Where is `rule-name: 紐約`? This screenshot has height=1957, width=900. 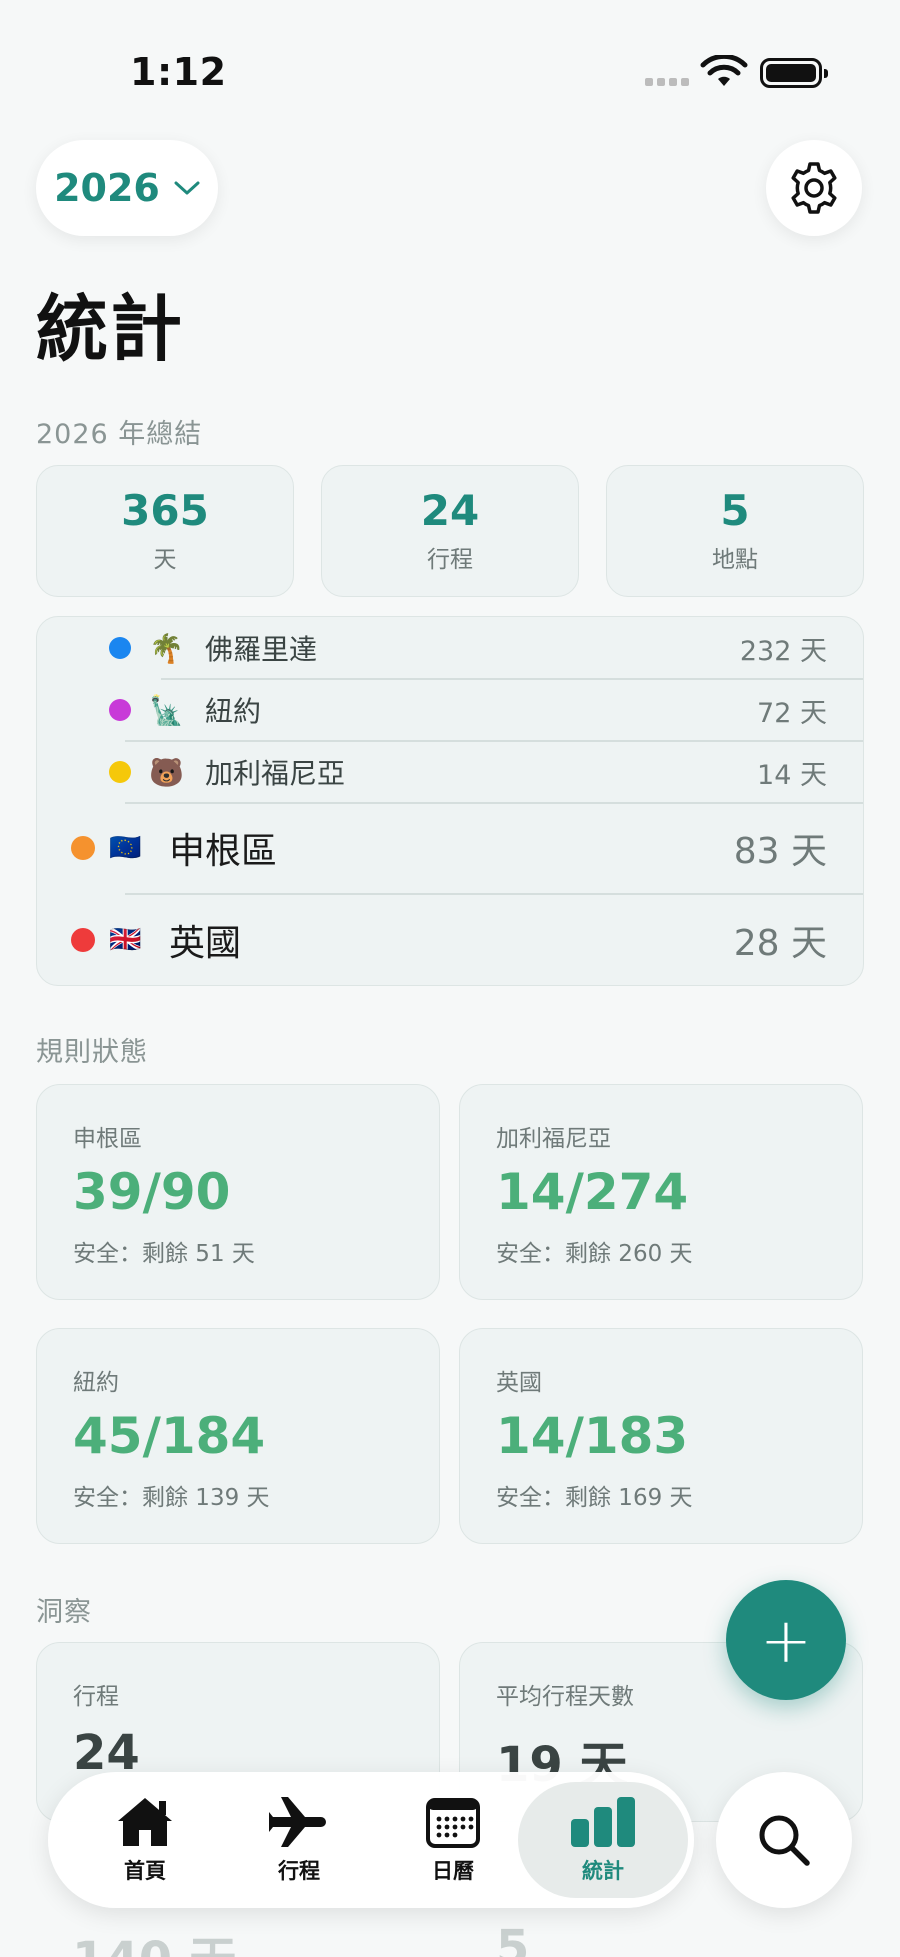 rule-name: 紐約 is located at coordinates (96, 1383).